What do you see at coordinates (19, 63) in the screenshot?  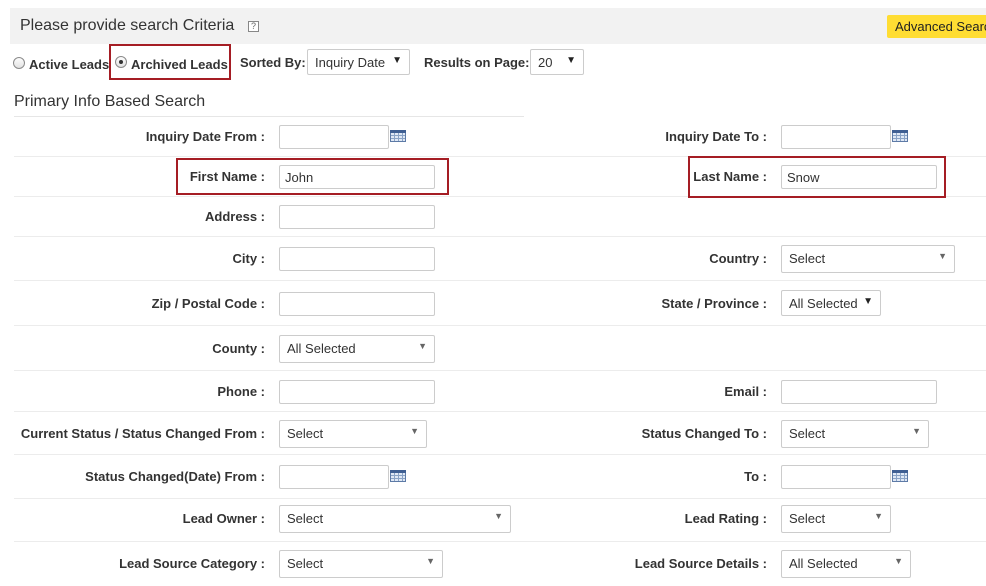 I see `active-leads-radio` at bounding box center [19, 63].